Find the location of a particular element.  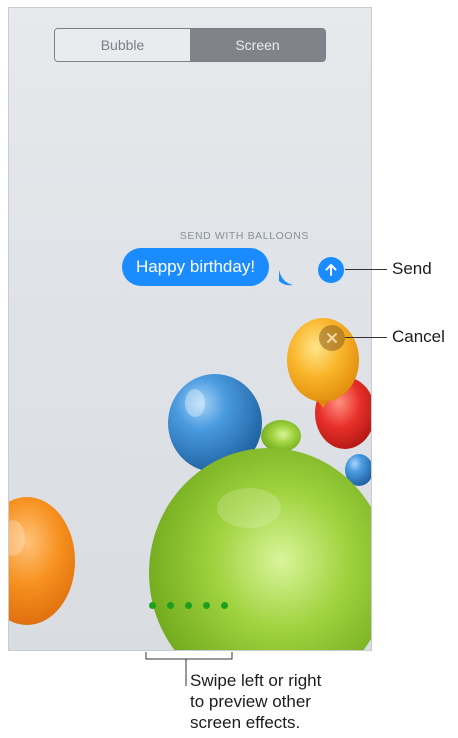

cancel-callout-line is located at coordinates (366, 337).